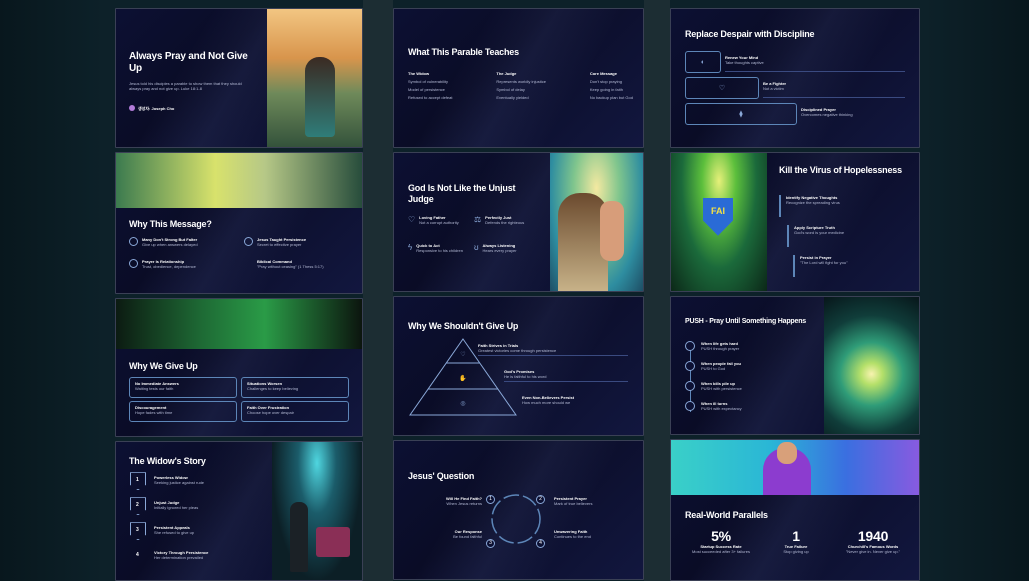  I want to click on step-sub: Seeking justice against rude, so click(179, 483).